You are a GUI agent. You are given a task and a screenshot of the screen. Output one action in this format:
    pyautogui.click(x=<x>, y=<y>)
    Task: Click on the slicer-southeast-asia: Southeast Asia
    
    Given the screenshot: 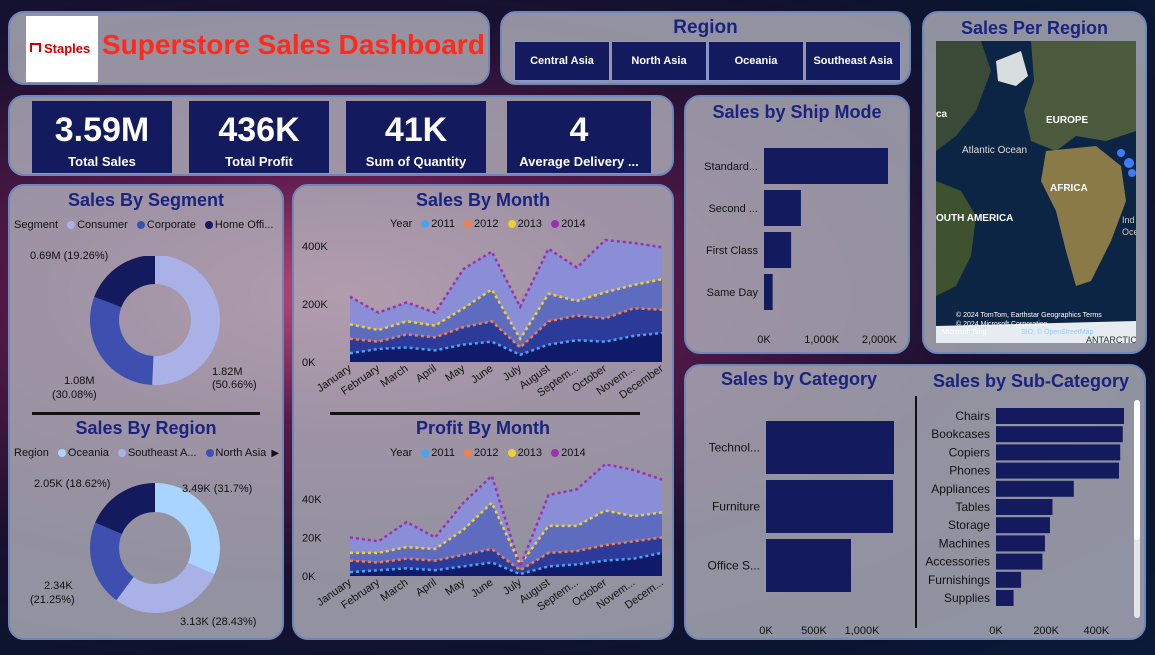 What is the action you would take?
    pyautogui.click(x=853, y=61)
    